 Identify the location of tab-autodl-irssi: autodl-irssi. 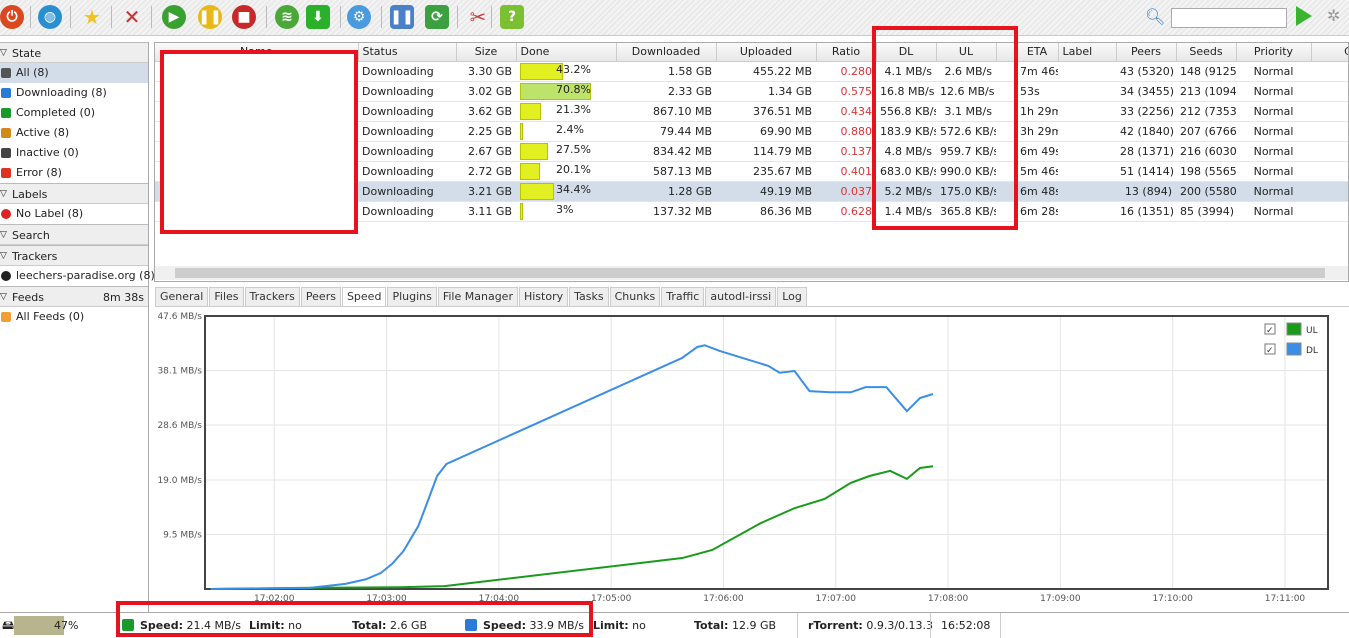
(741, 297).